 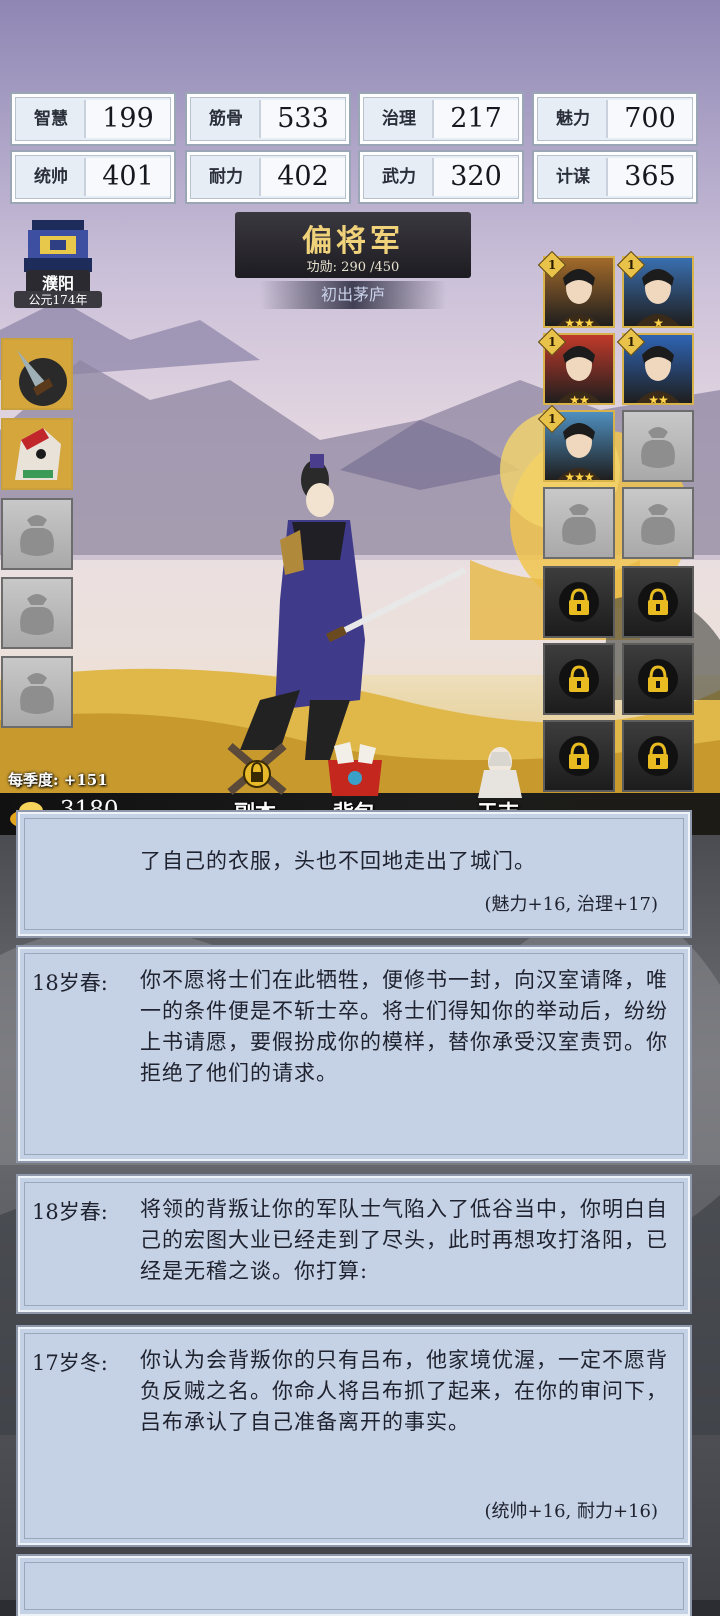 What do you see at coordinates (354, 1586) in the screenshot?
I see `log-entry` at bounding box center [354, 1586].